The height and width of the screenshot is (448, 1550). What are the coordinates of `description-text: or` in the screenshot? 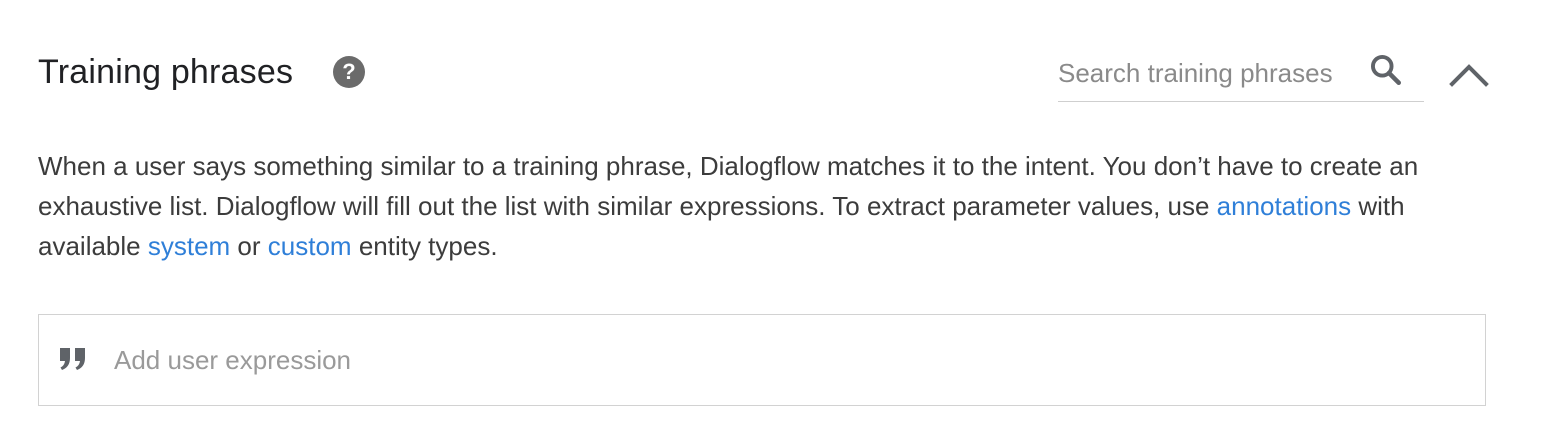 It's located at (249, 246).